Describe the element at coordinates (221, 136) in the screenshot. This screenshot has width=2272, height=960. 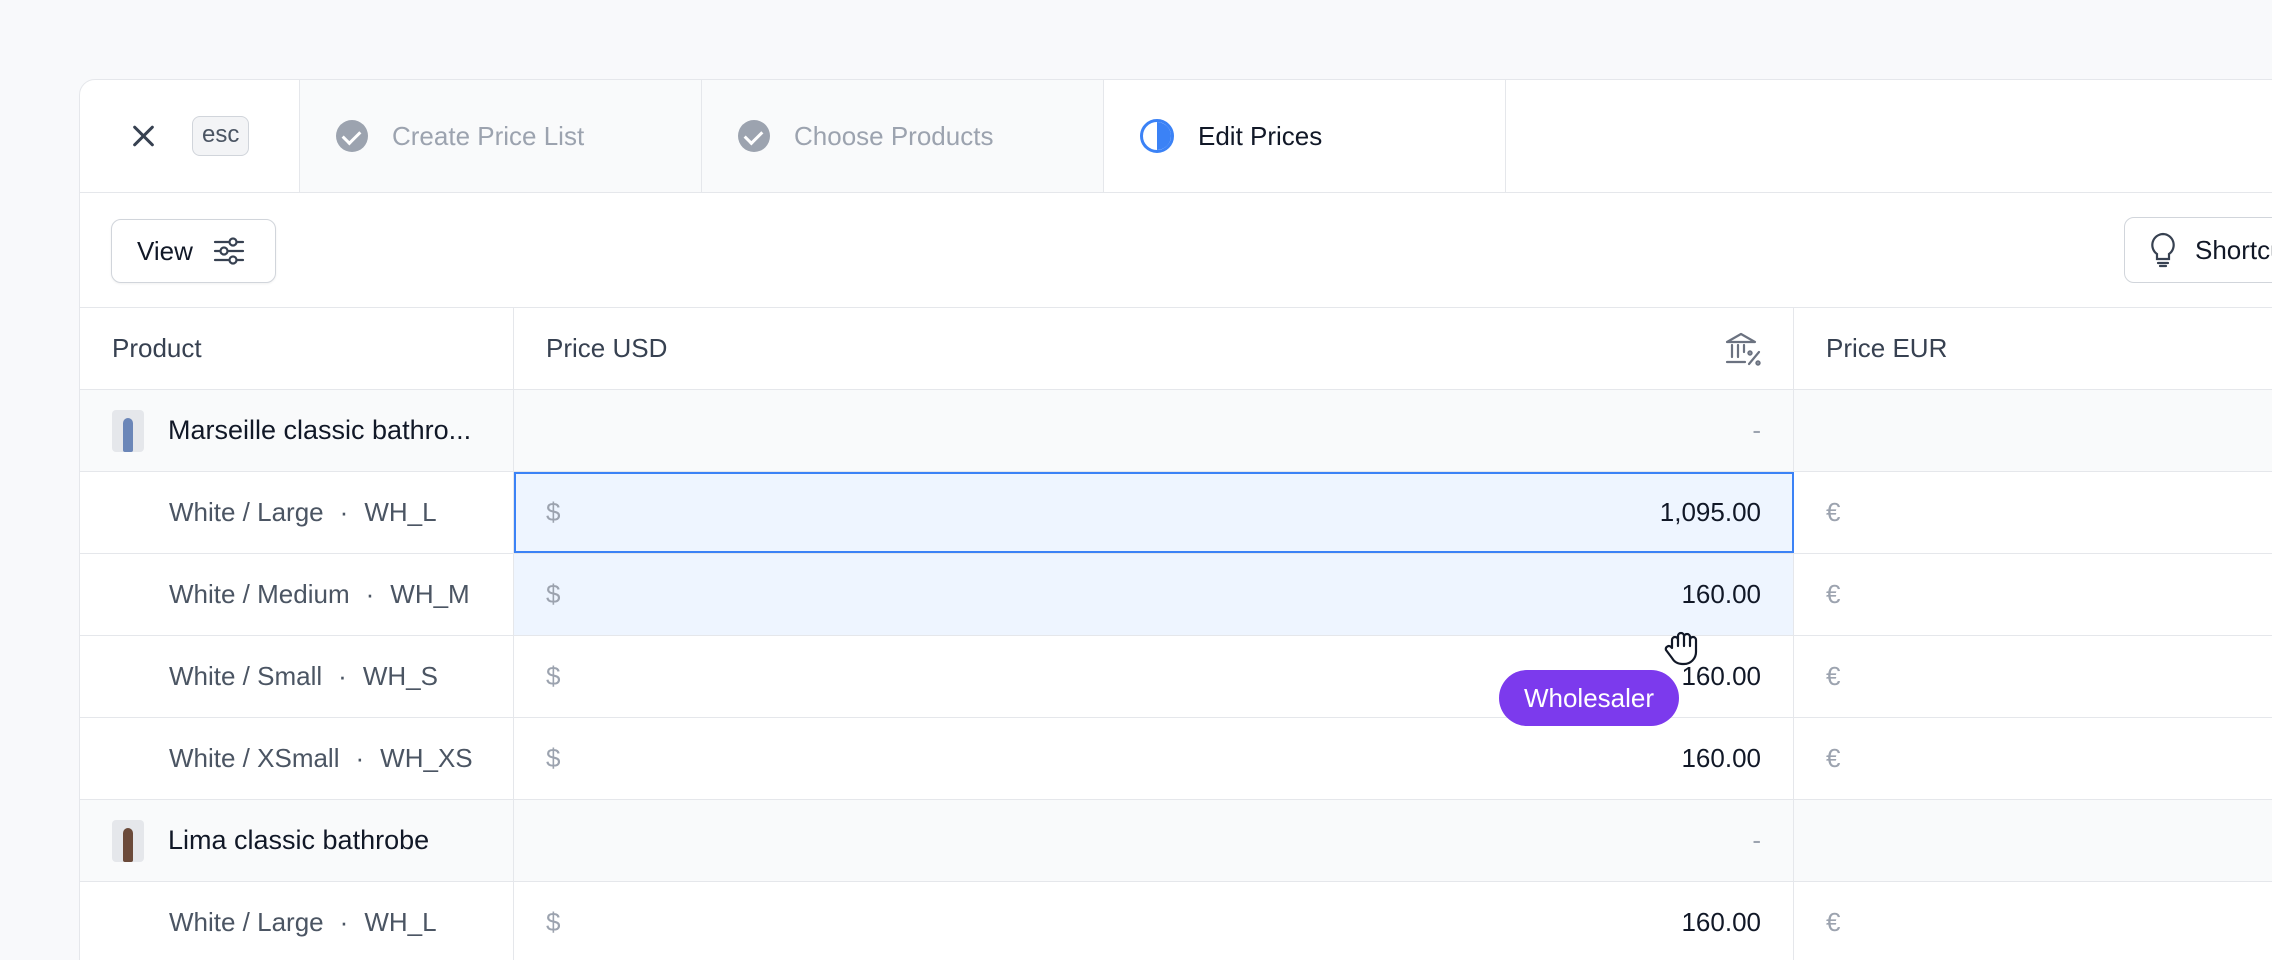
I see `esc-key-hint: esc` at that location.